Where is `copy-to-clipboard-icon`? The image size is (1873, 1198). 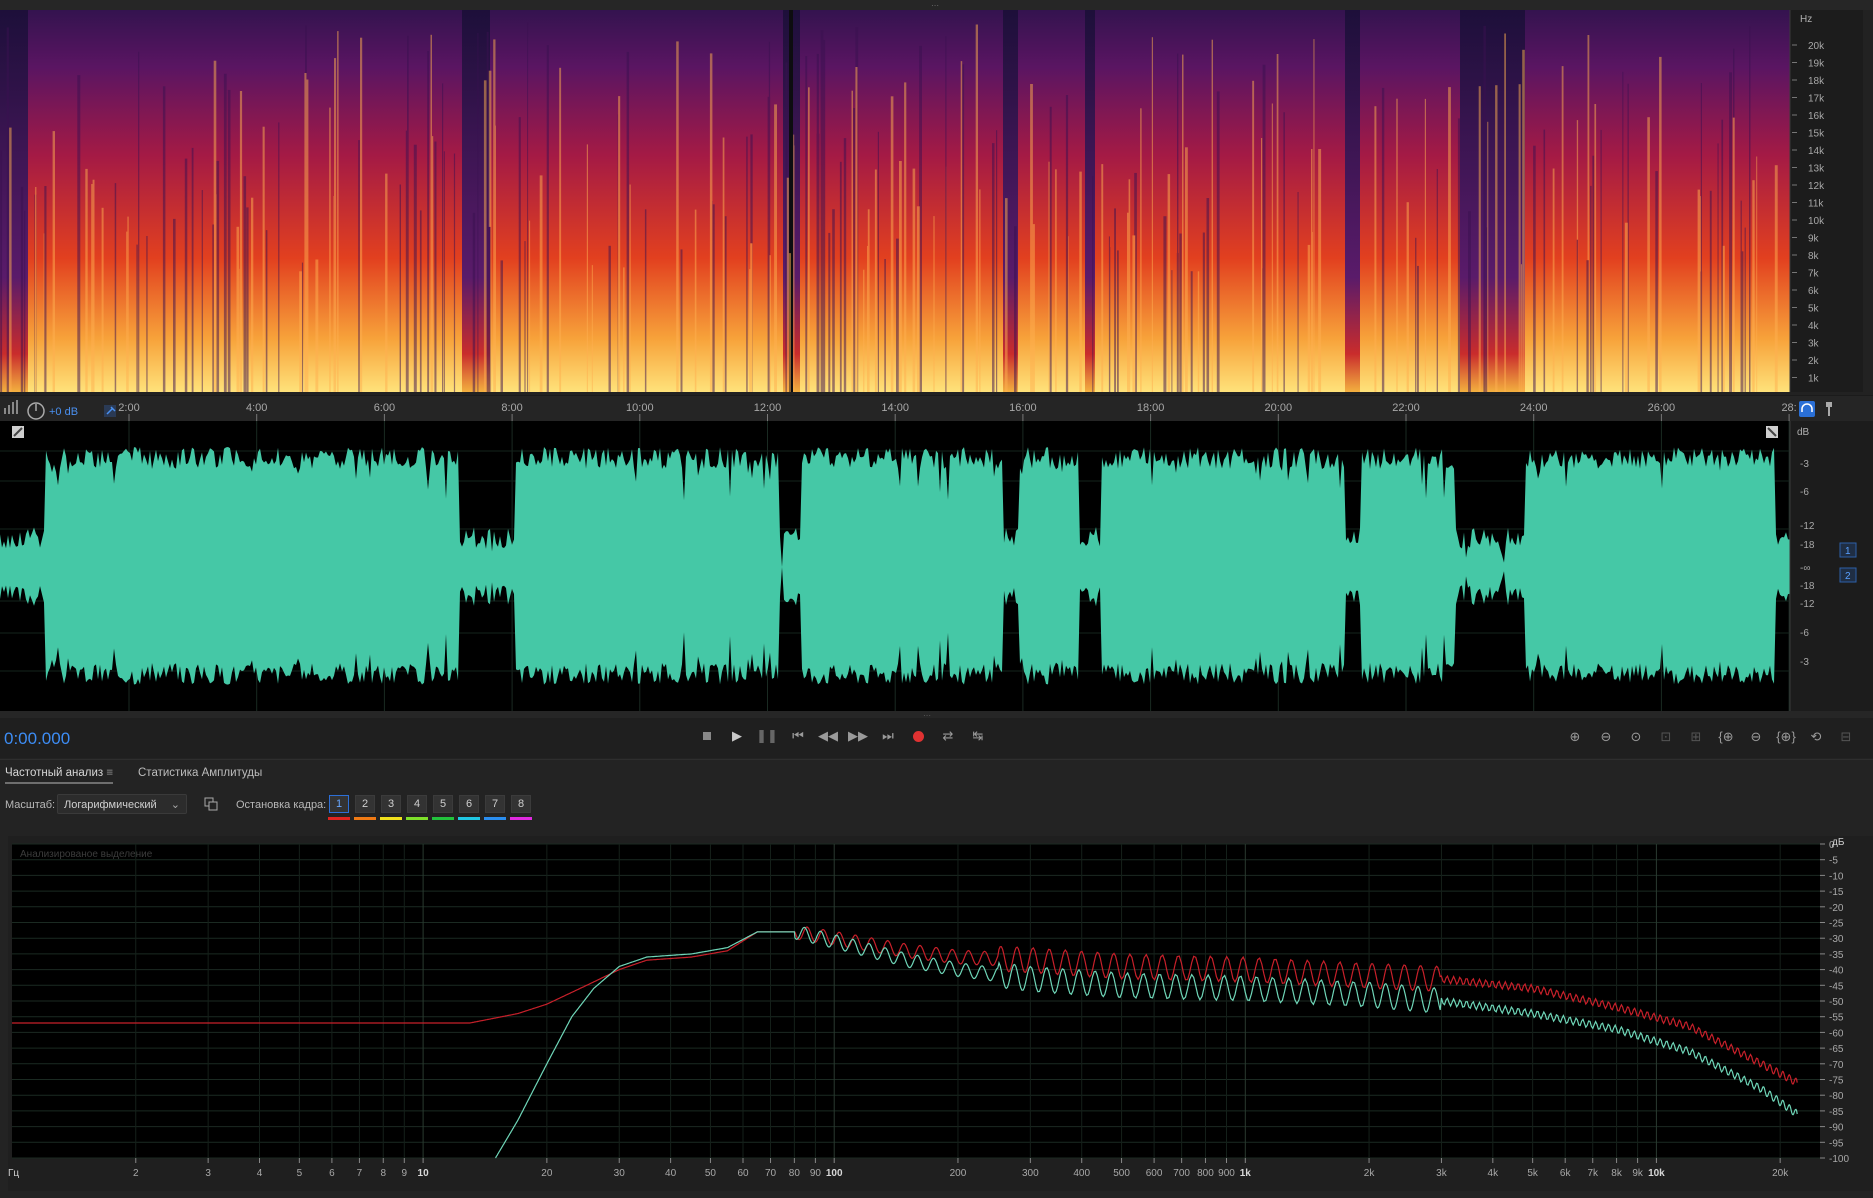 copy-to-clipboard-icon is located at coordinates (211, 804).